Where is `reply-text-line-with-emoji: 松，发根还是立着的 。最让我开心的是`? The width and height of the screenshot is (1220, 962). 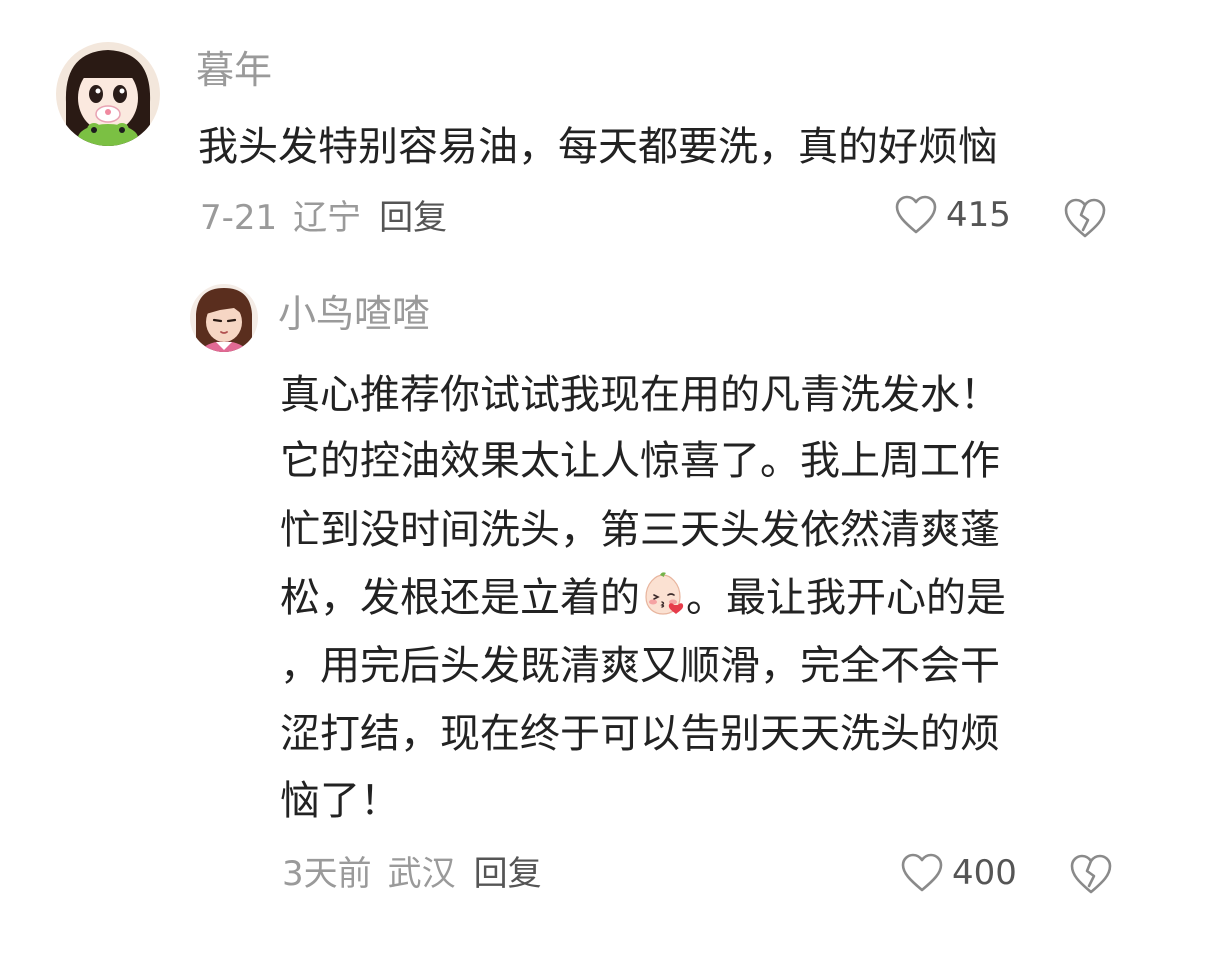
reply-text-line-with-emoji: 松，发根还是立着的 。最让我开心的是 is located at coordinates (643, 598).